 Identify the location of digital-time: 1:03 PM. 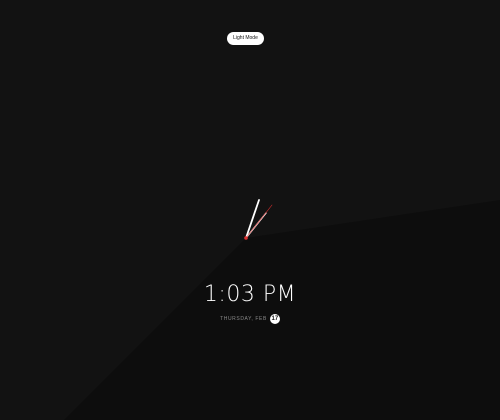
(250, 294).